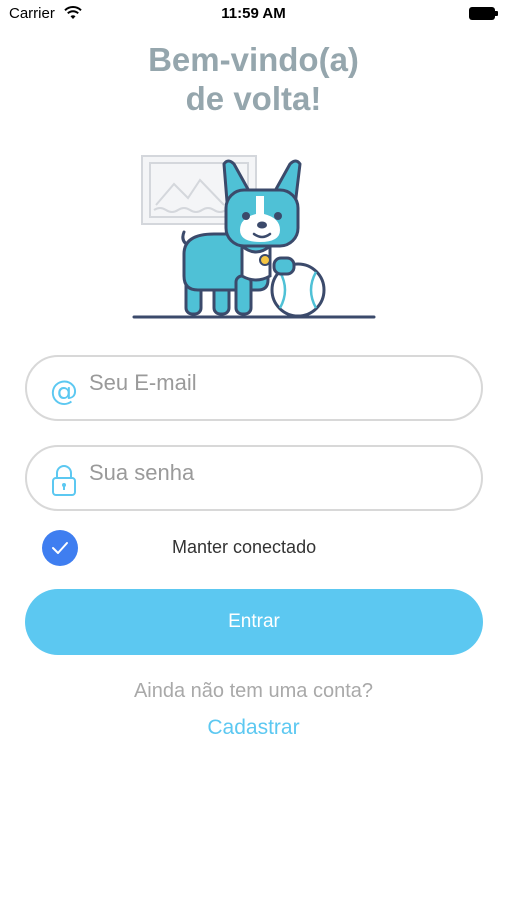 Image resolution: width=507 pixels, height=900 pixels. Describe the element at coordinates (254, 478) in the screenshot. I see `password-field: Sua senha` at that location.